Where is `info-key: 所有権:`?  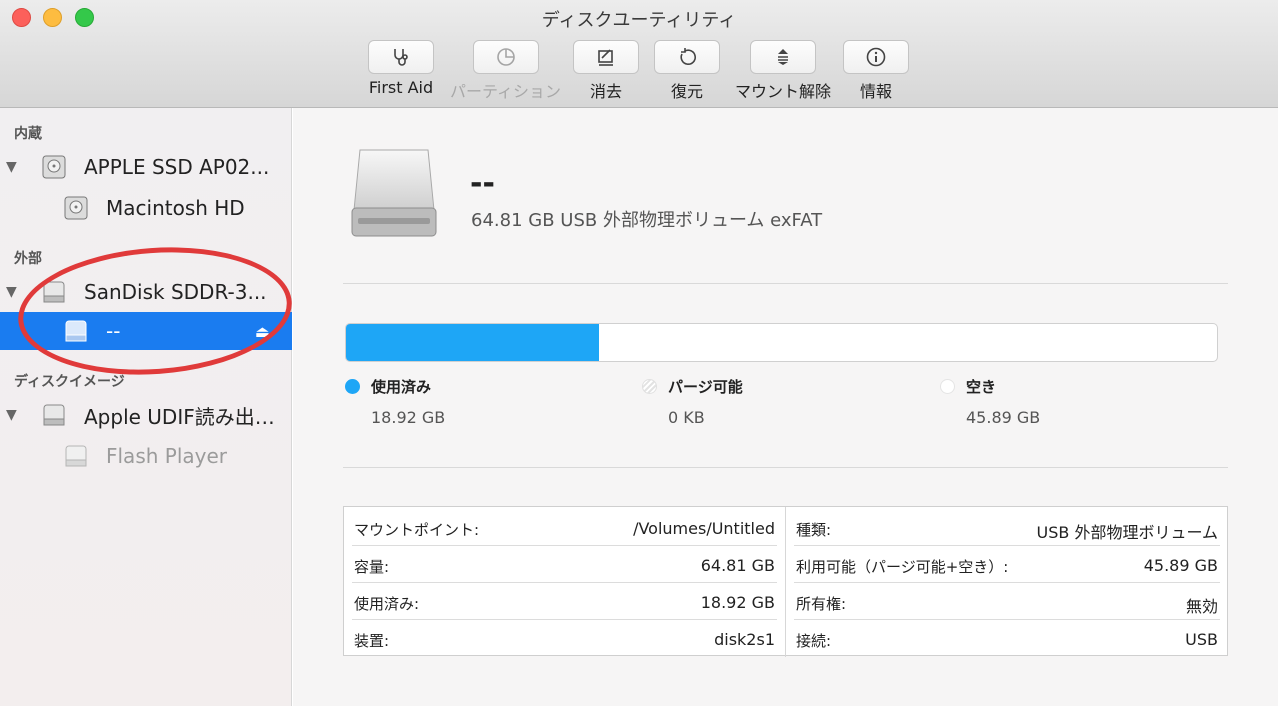 info-key: 所有権: is located at coordinates (821, 604).